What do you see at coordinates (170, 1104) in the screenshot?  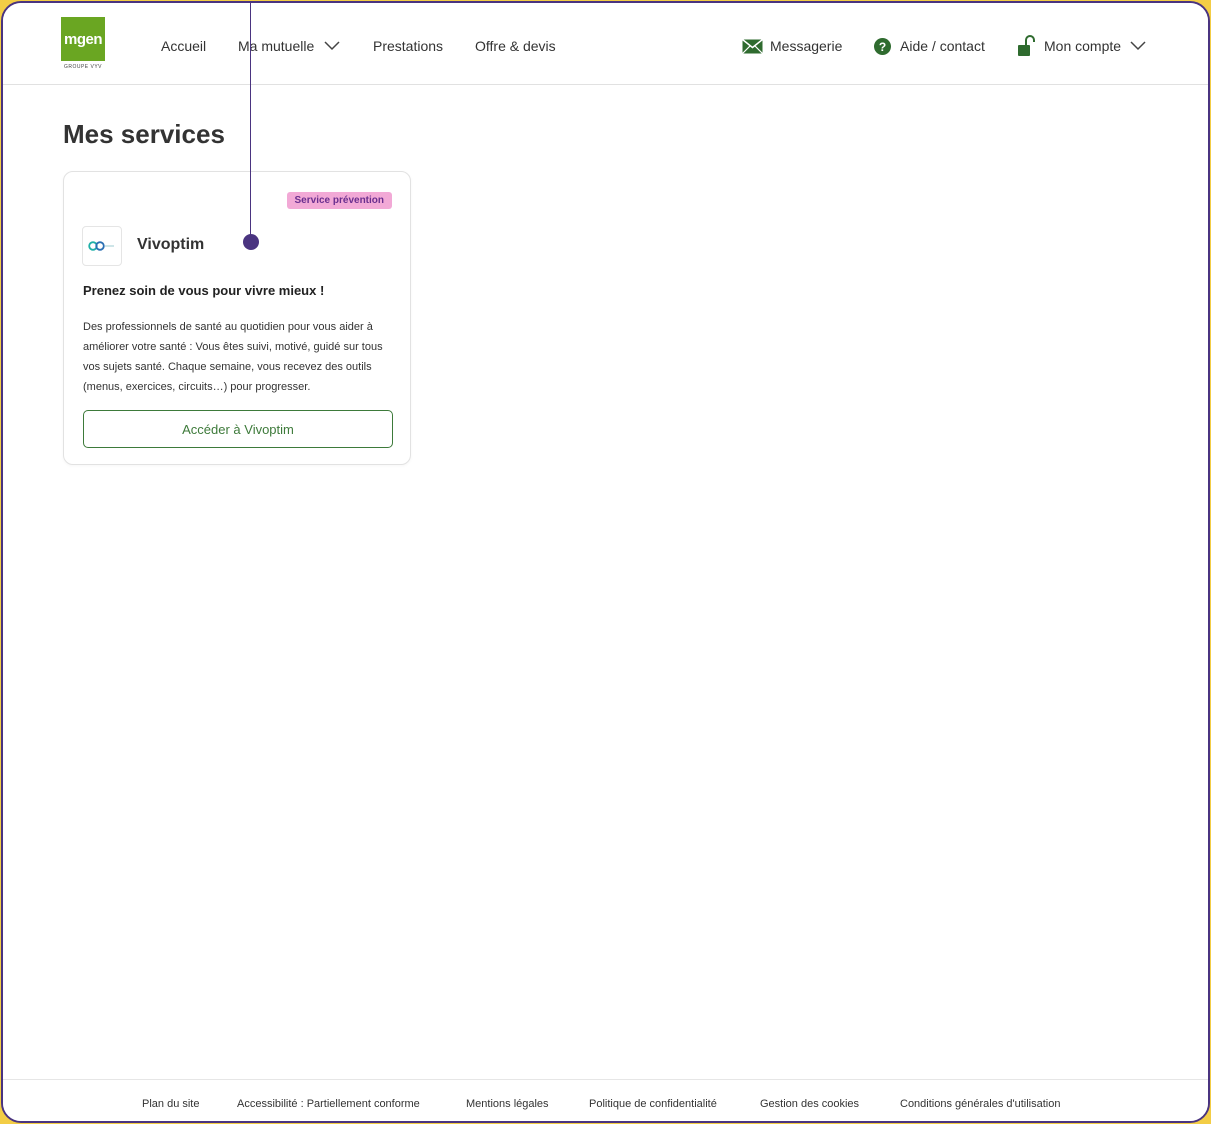 I see `footer-link-plan-du-site: Plan du site` at bounding box center [170, 1104].